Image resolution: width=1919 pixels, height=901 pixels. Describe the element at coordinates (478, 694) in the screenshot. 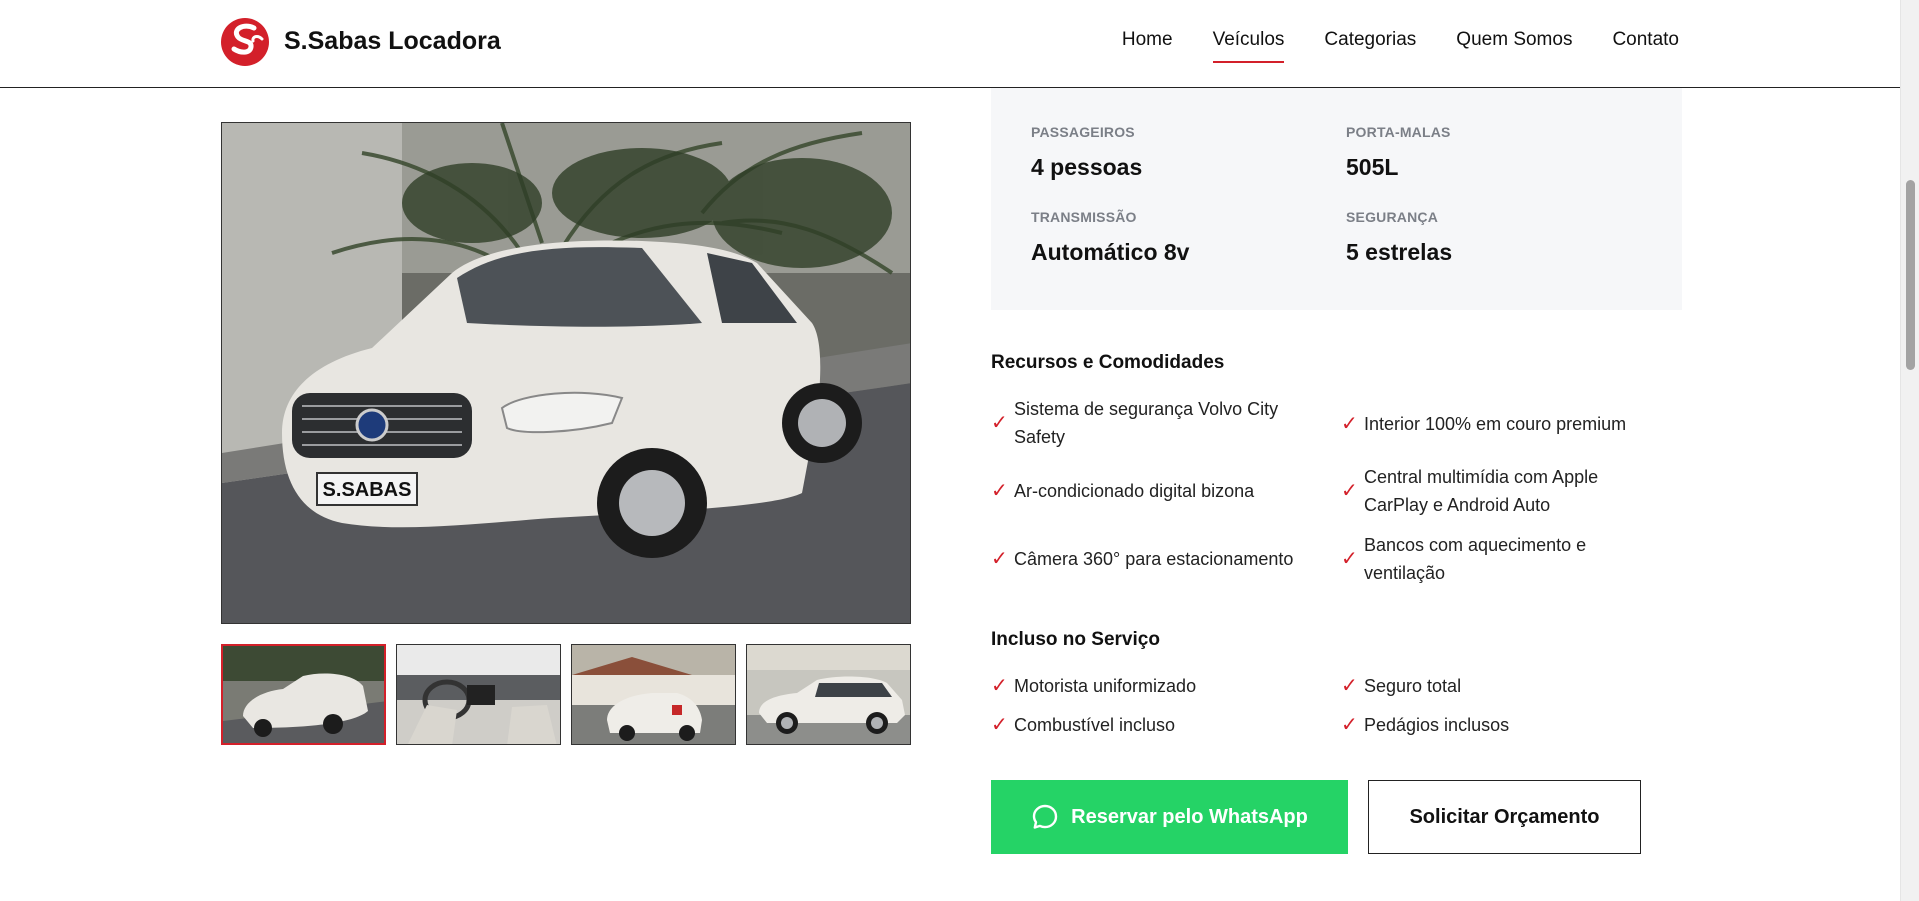

I see `thumbnail-interior` at that location.